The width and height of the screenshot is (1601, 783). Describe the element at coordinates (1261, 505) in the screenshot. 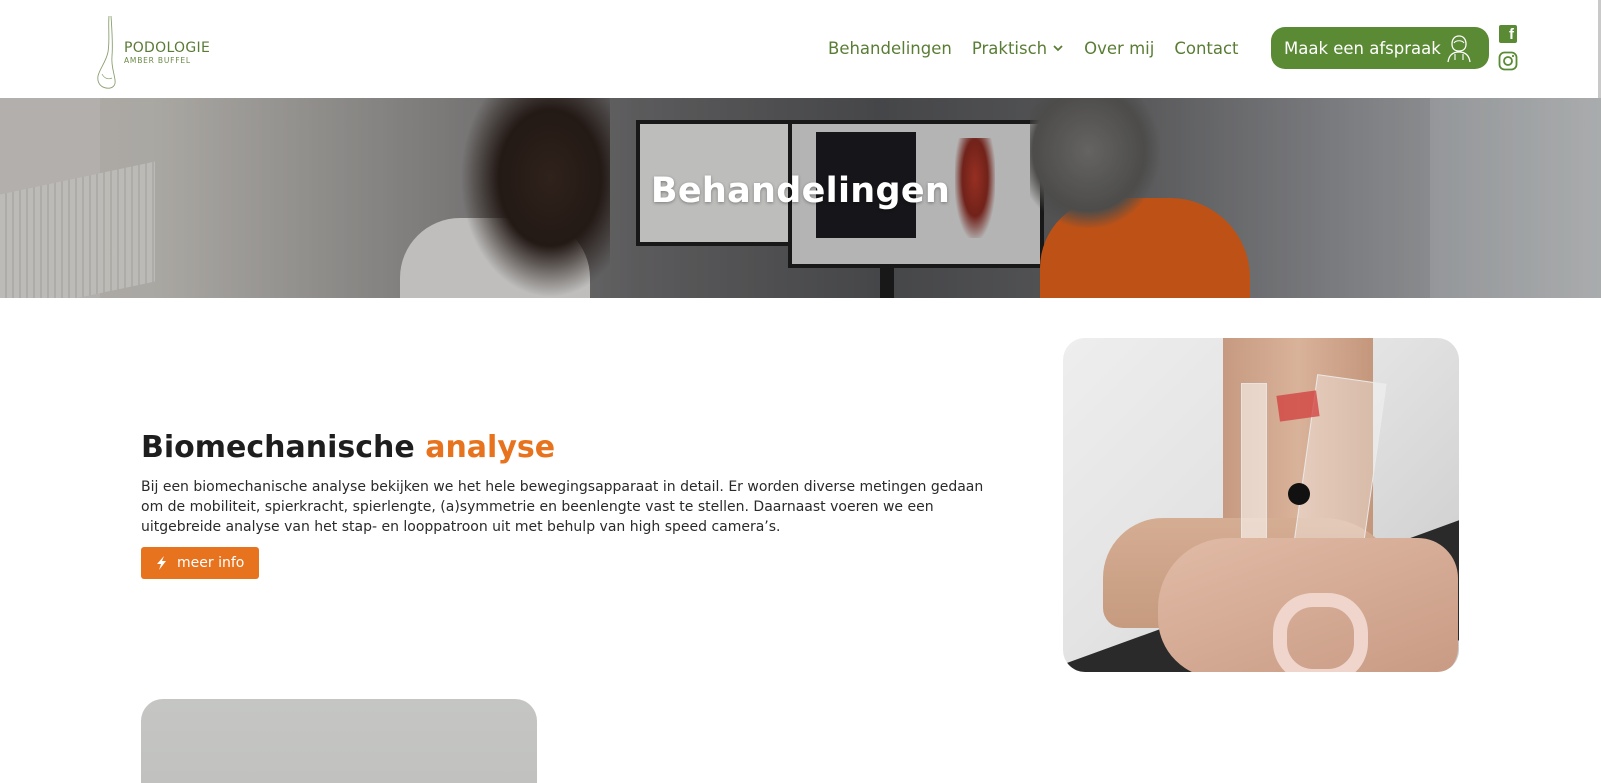

I see `analysis-photo` at that location.